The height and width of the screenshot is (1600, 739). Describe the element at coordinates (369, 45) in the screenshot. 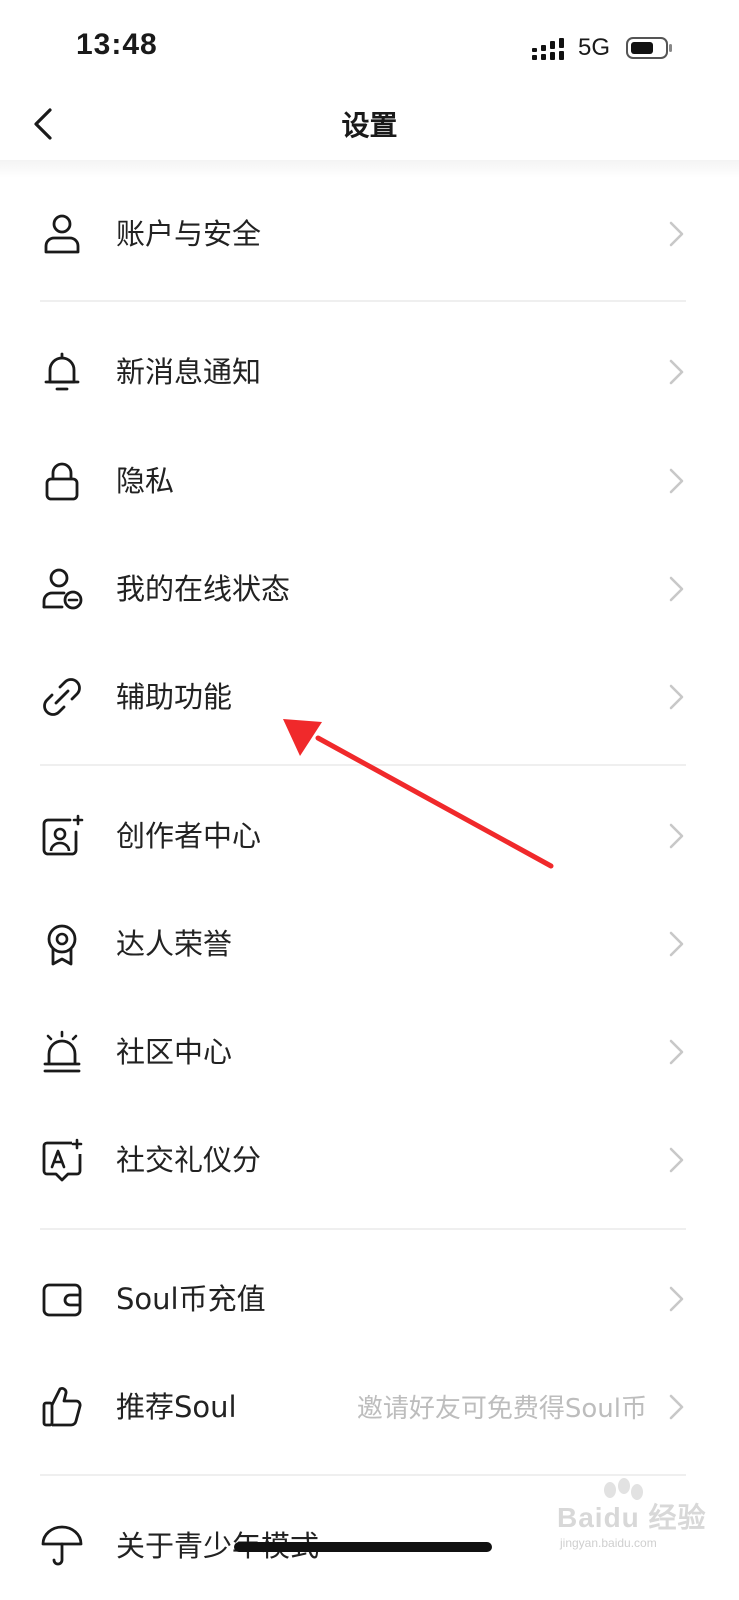

I see `status-bar: 13:48 5G` at that location.